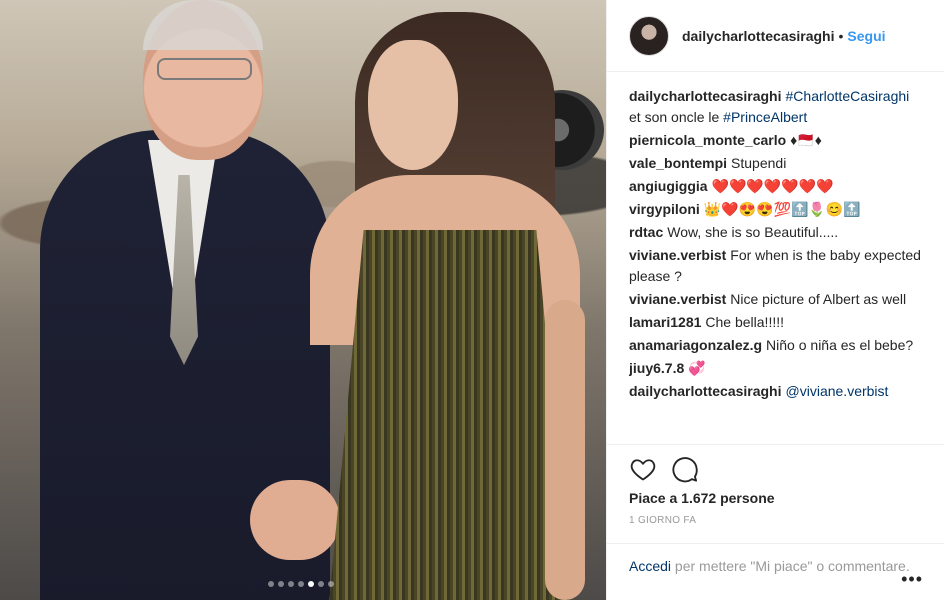  I want to click on comment-text: ❤️❤️❤️❤️❤️❤️❤️, so click(772, 186).